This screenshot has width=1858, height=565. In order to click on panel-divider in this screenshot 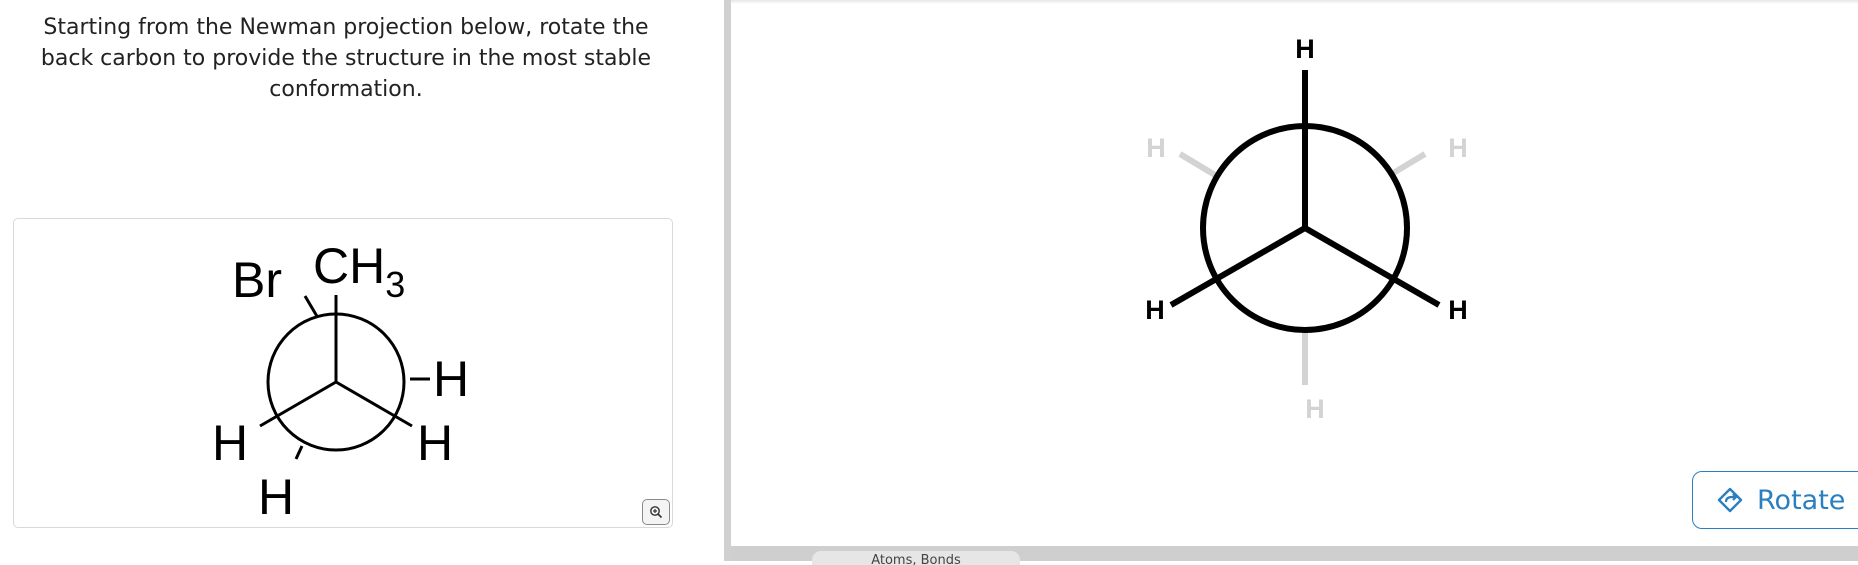, I will do `click(727, 280)`.